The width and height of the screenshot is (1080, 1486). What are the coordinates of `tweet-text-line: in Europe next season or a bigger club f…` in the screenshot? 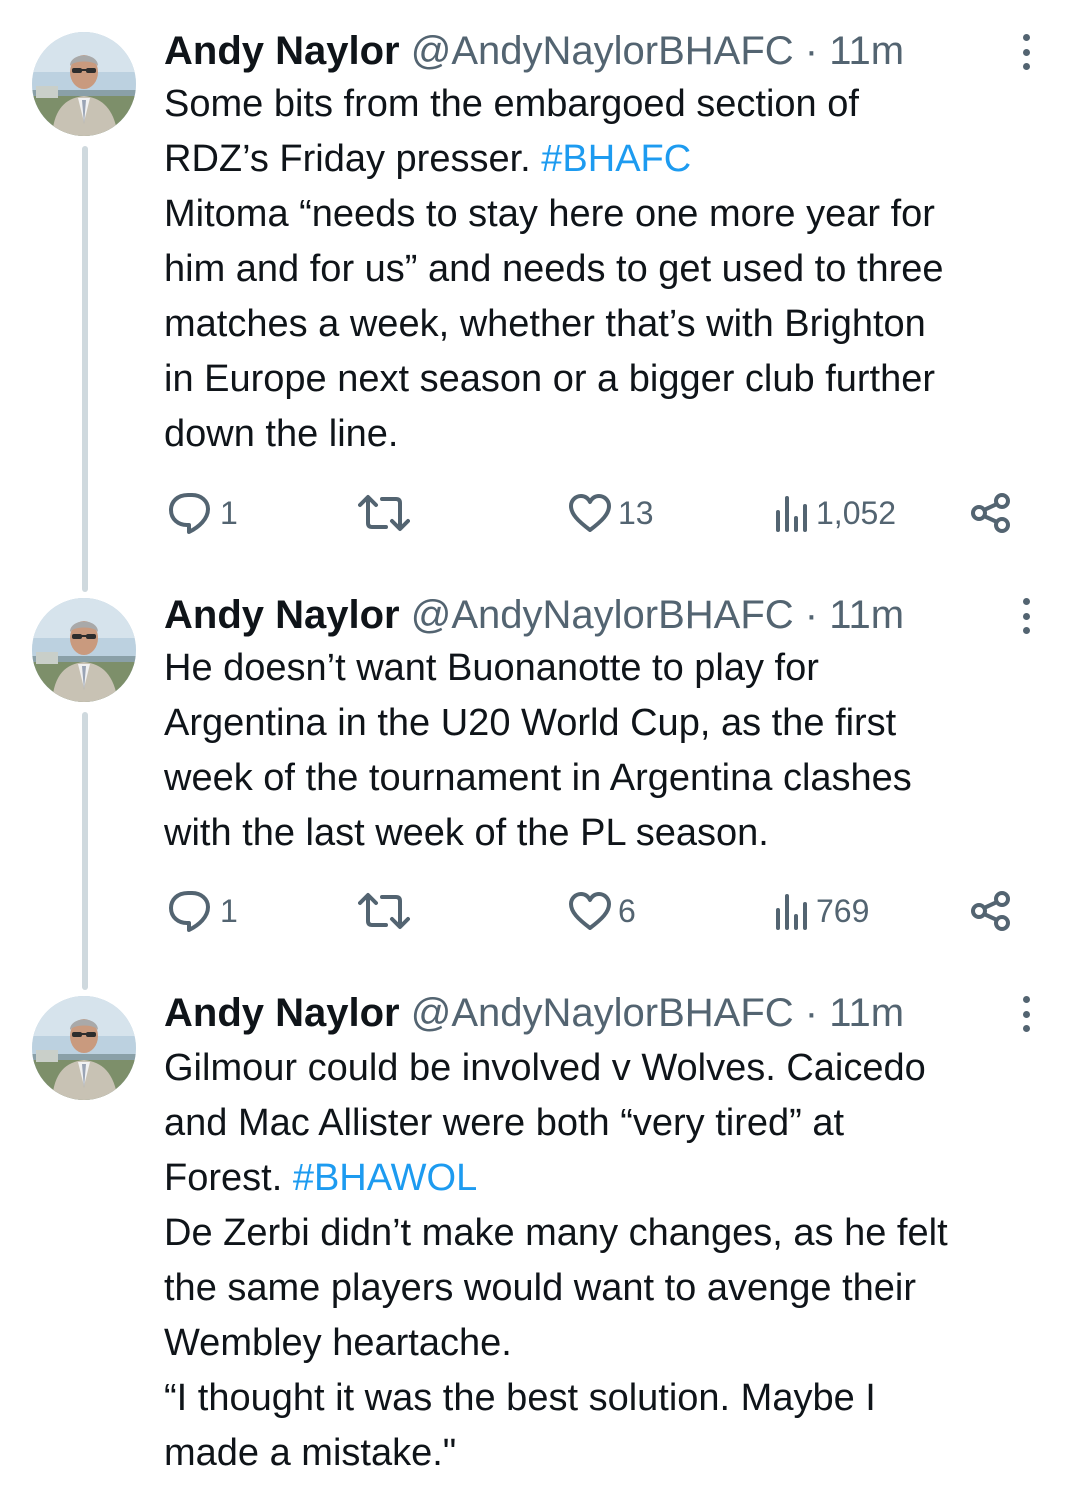 It's located at (607, 379).